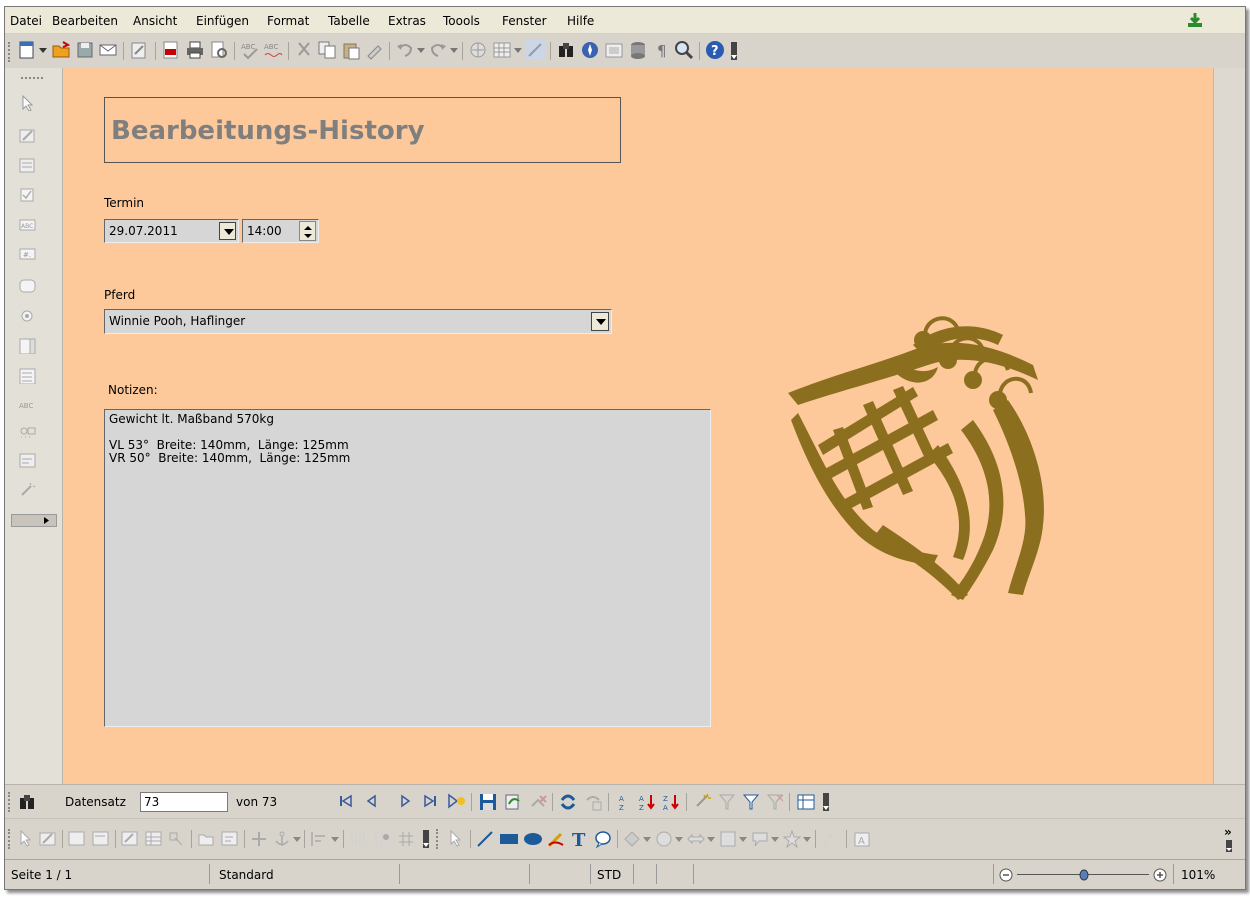 The height and width of the screenshot is (898, 1250). I want to click on hyperlink-icon, so click(478, 50).